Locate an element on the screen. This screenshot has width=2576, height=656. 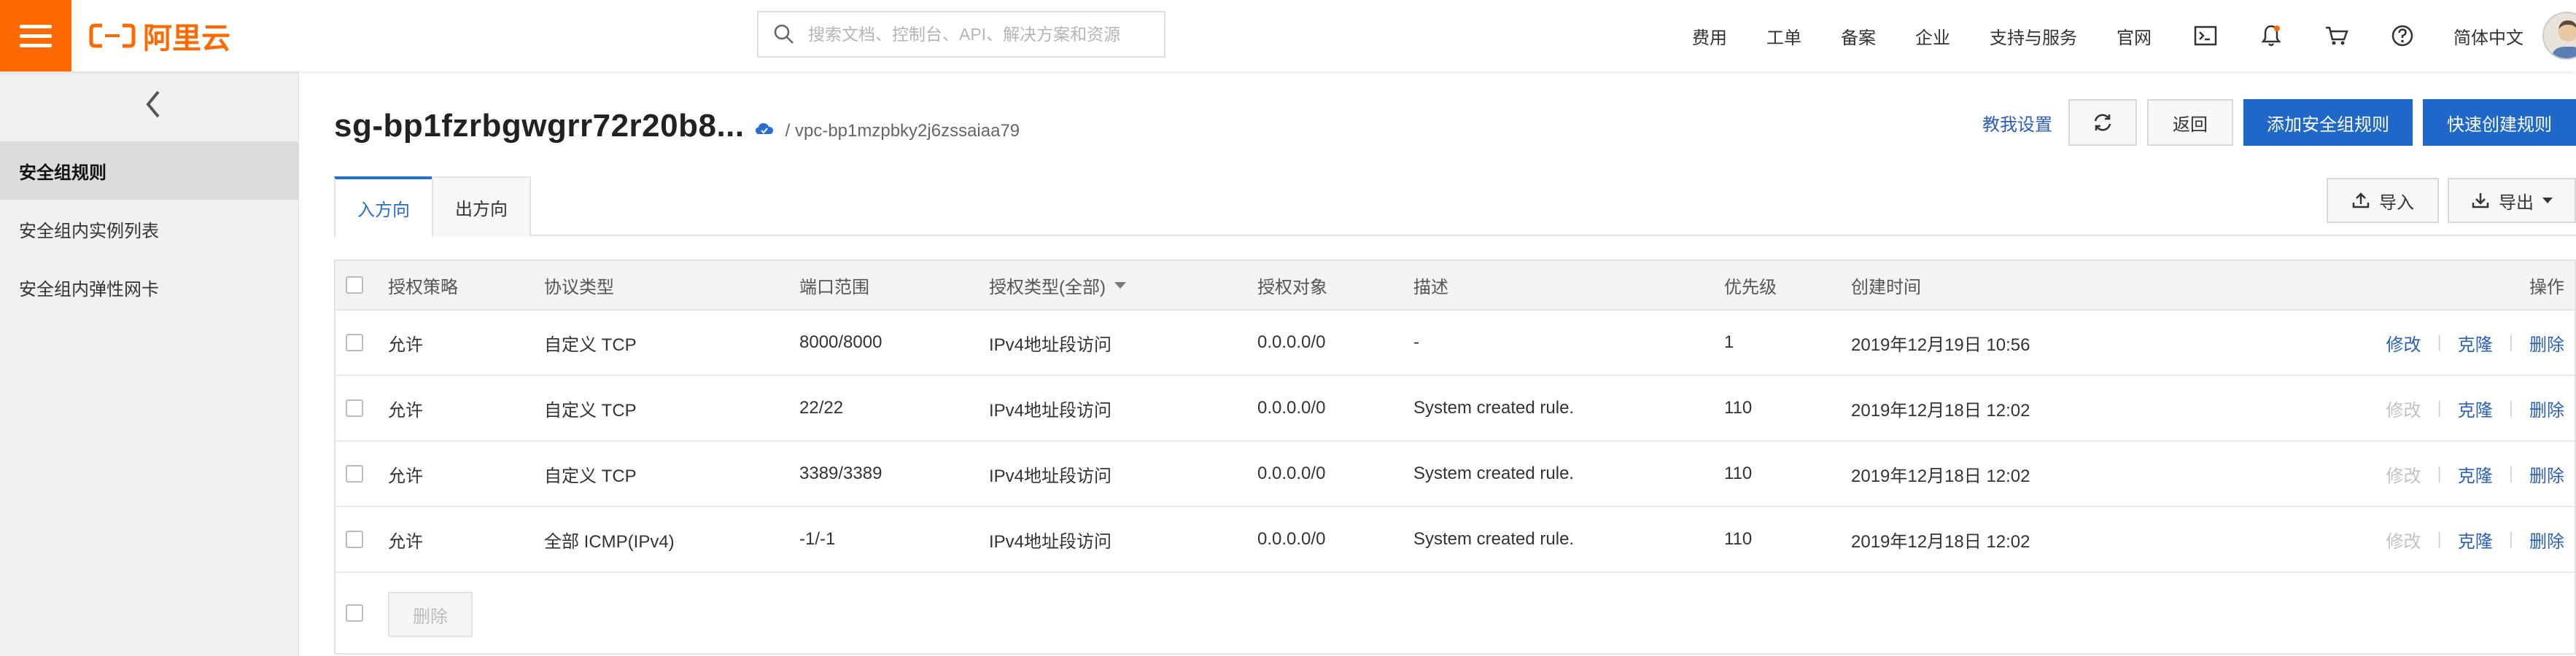
col-desc: 描述 is located at coordinates (1431, 287).